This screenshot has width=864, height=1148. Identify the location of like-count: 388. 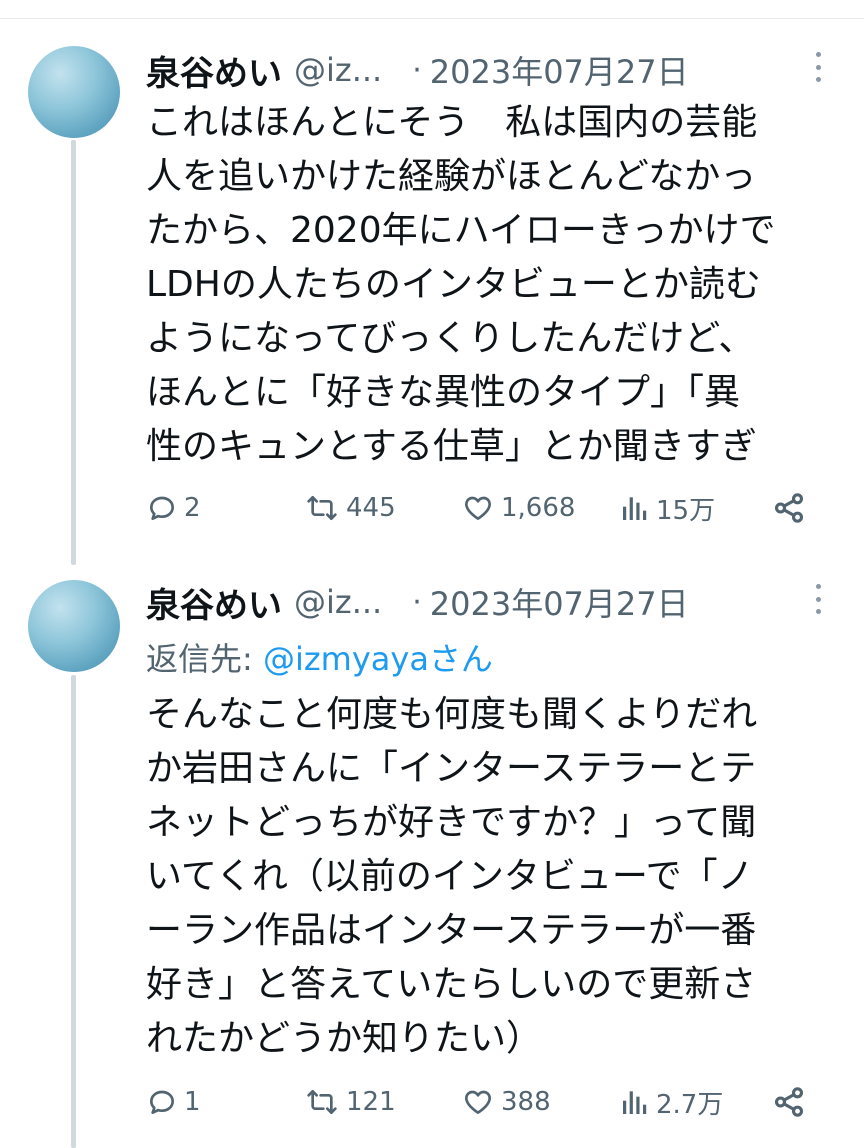
(526, 1102).